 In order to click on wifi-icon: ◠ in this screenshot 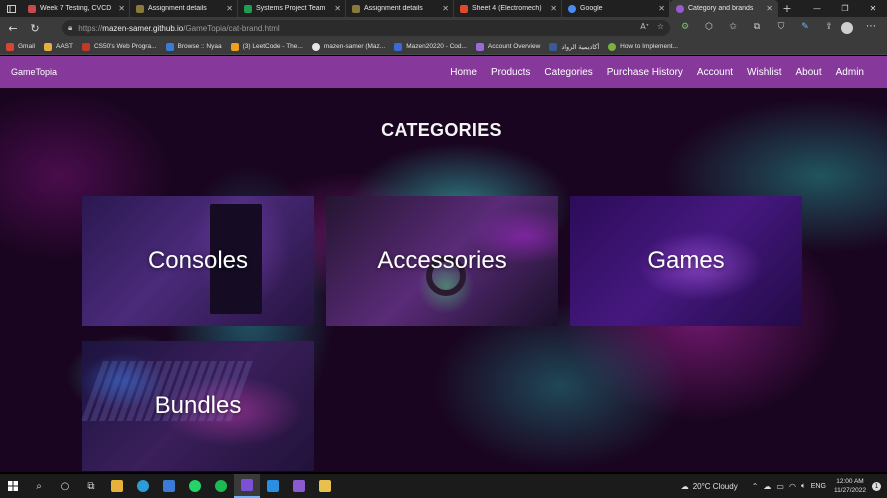, I will do `click(792, 486)`.